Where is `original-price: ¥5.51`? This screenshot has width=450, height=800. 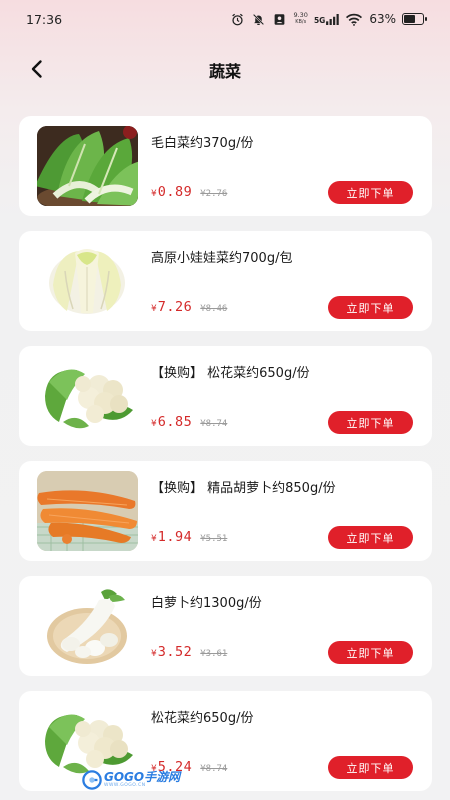 original-price: ¥5.51 is located at coordinates (214, 539).